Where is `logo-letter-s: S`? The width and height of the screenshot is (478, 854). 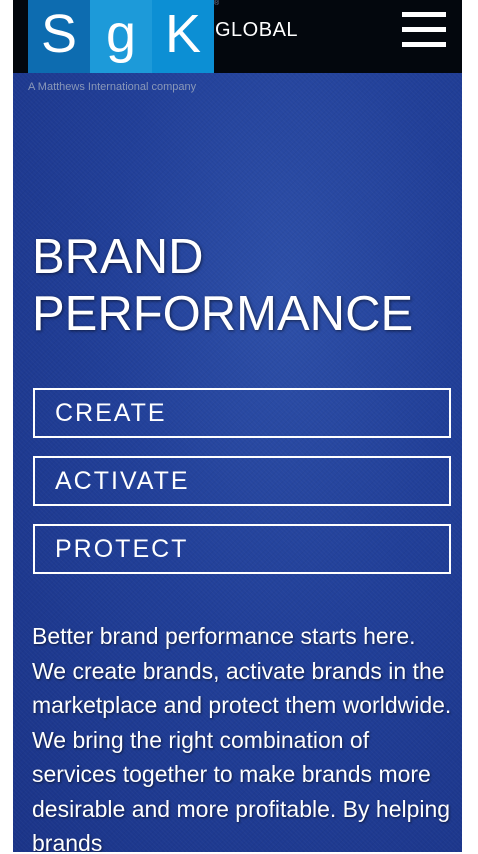 logo-letter-s: S is located at coordinates (59, 36).